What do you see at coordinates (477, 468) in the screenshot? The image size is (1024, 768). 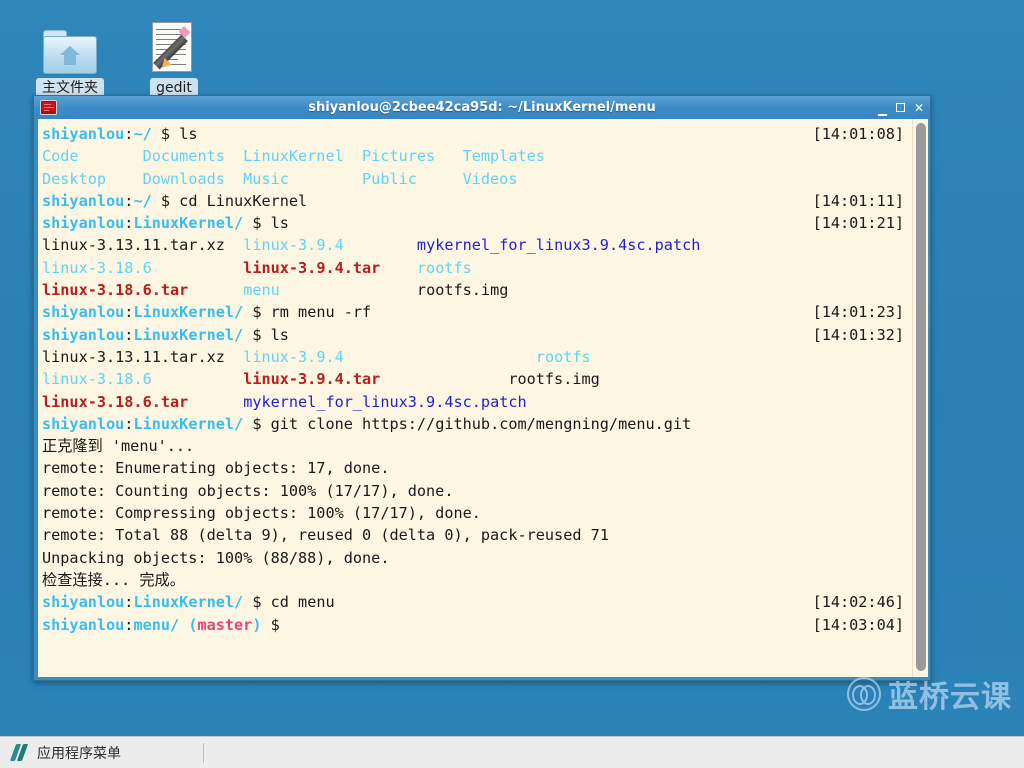 I see `terminal-line: remote: Enumerating objects: 17, done.` at bounding box center [477, 468].